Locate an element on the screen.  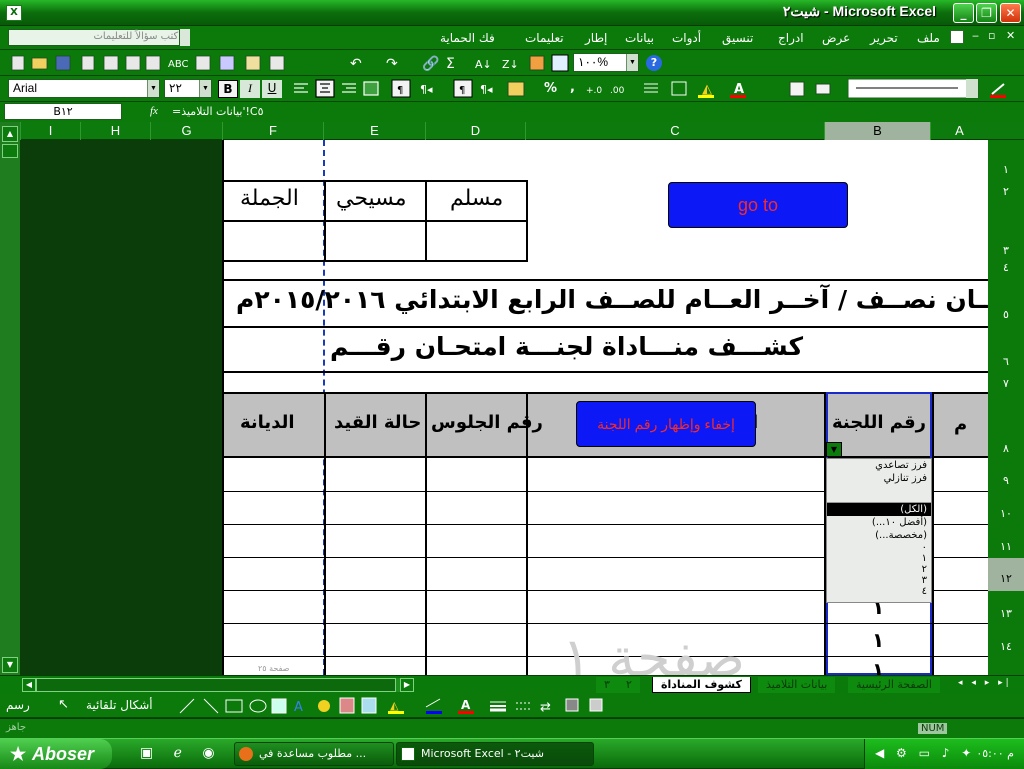
scroll-up-arrow: ▲ is located at coordinates (10, 134).